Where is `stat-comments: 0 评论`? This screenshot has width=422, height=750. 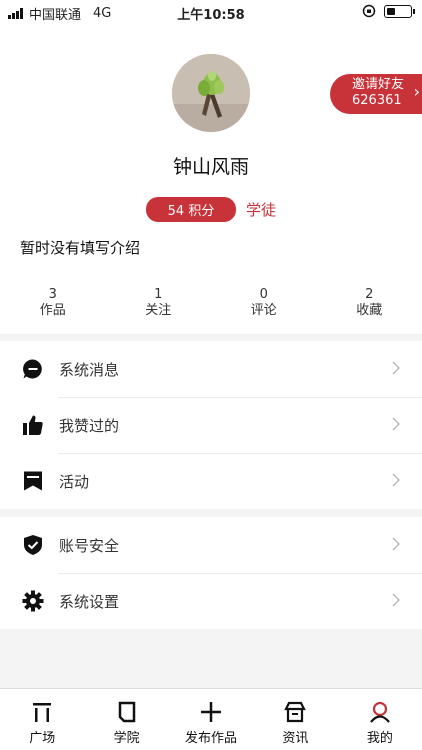 stat-comments: 0 评论 is located at coordinates (264, 303).